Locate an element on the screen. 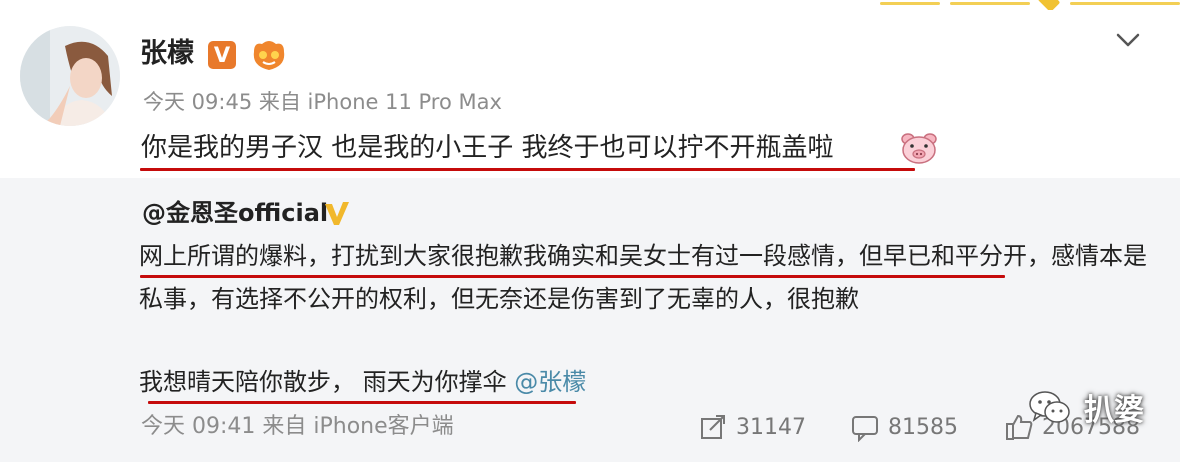  share-icon is located at coordinates (713, 427).